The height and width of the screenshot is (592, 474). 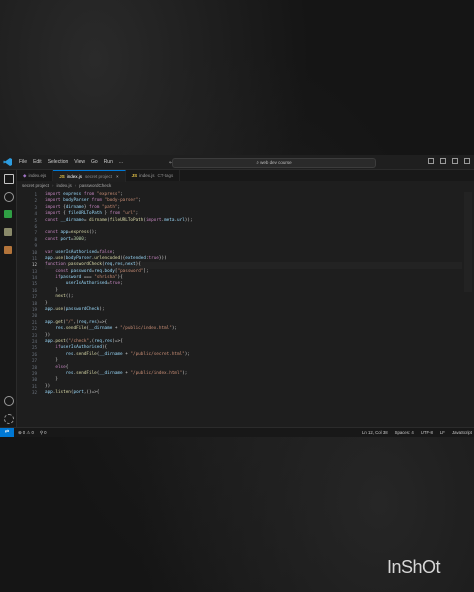 I want to click on window-controls, so click(x=449, y=161).